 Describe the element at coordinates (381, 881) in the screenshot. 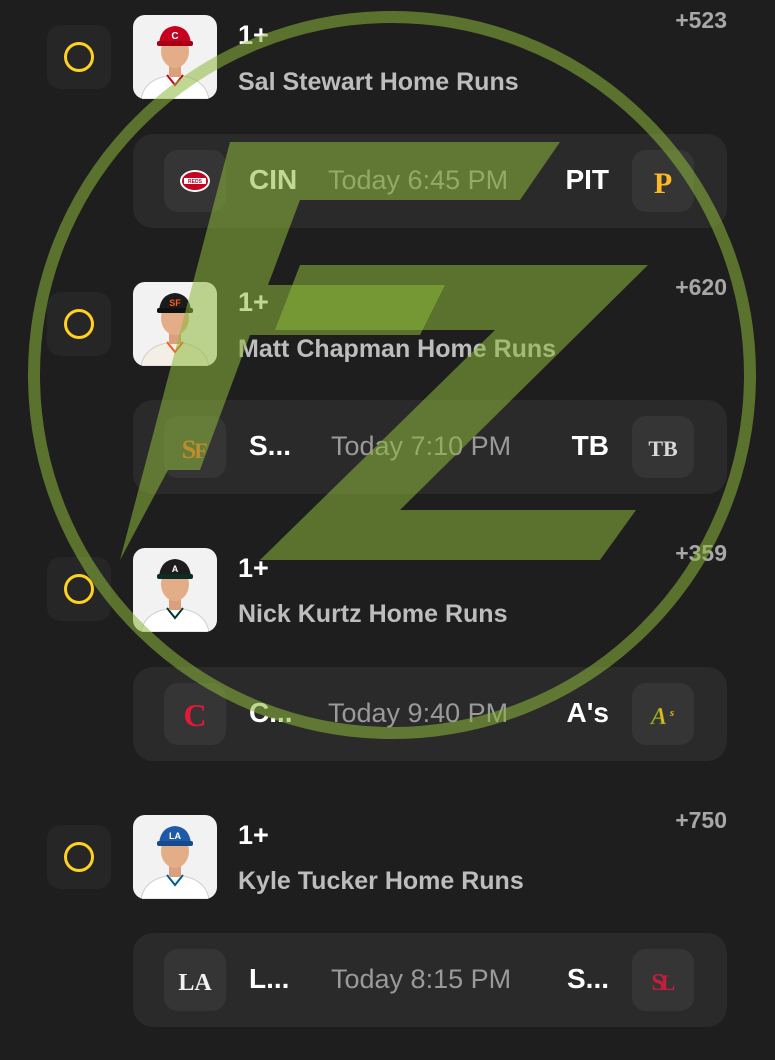

I see `market-label: Kyle Tucker Home Runs` at that location.